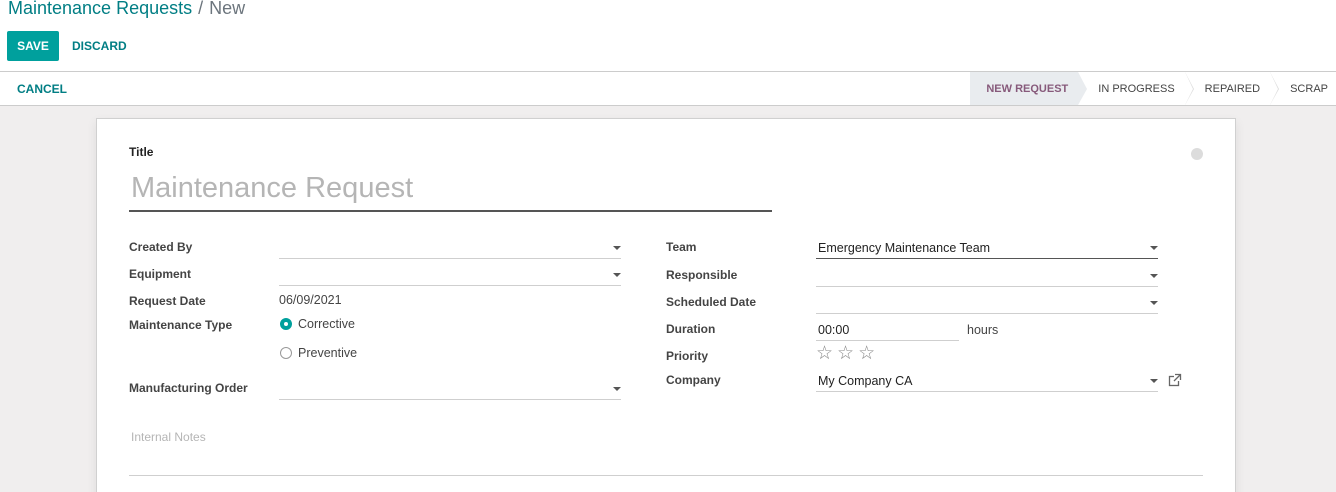 The width and height of the screenshot is (1336, 492). I want to click on radio-unchecked-icon, so click(286, 353).